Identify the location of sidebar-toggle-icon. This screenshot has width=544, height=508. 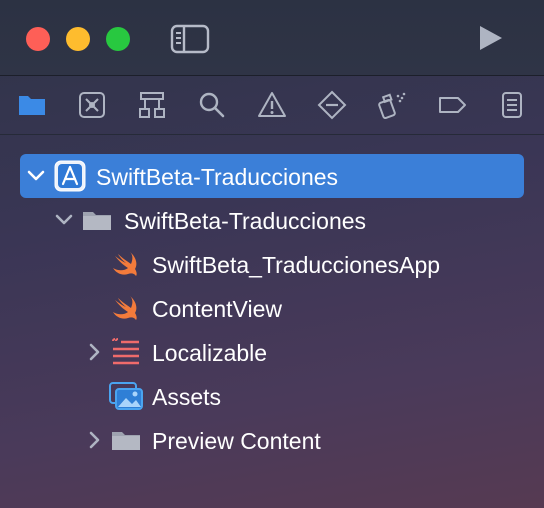
(190, 39).